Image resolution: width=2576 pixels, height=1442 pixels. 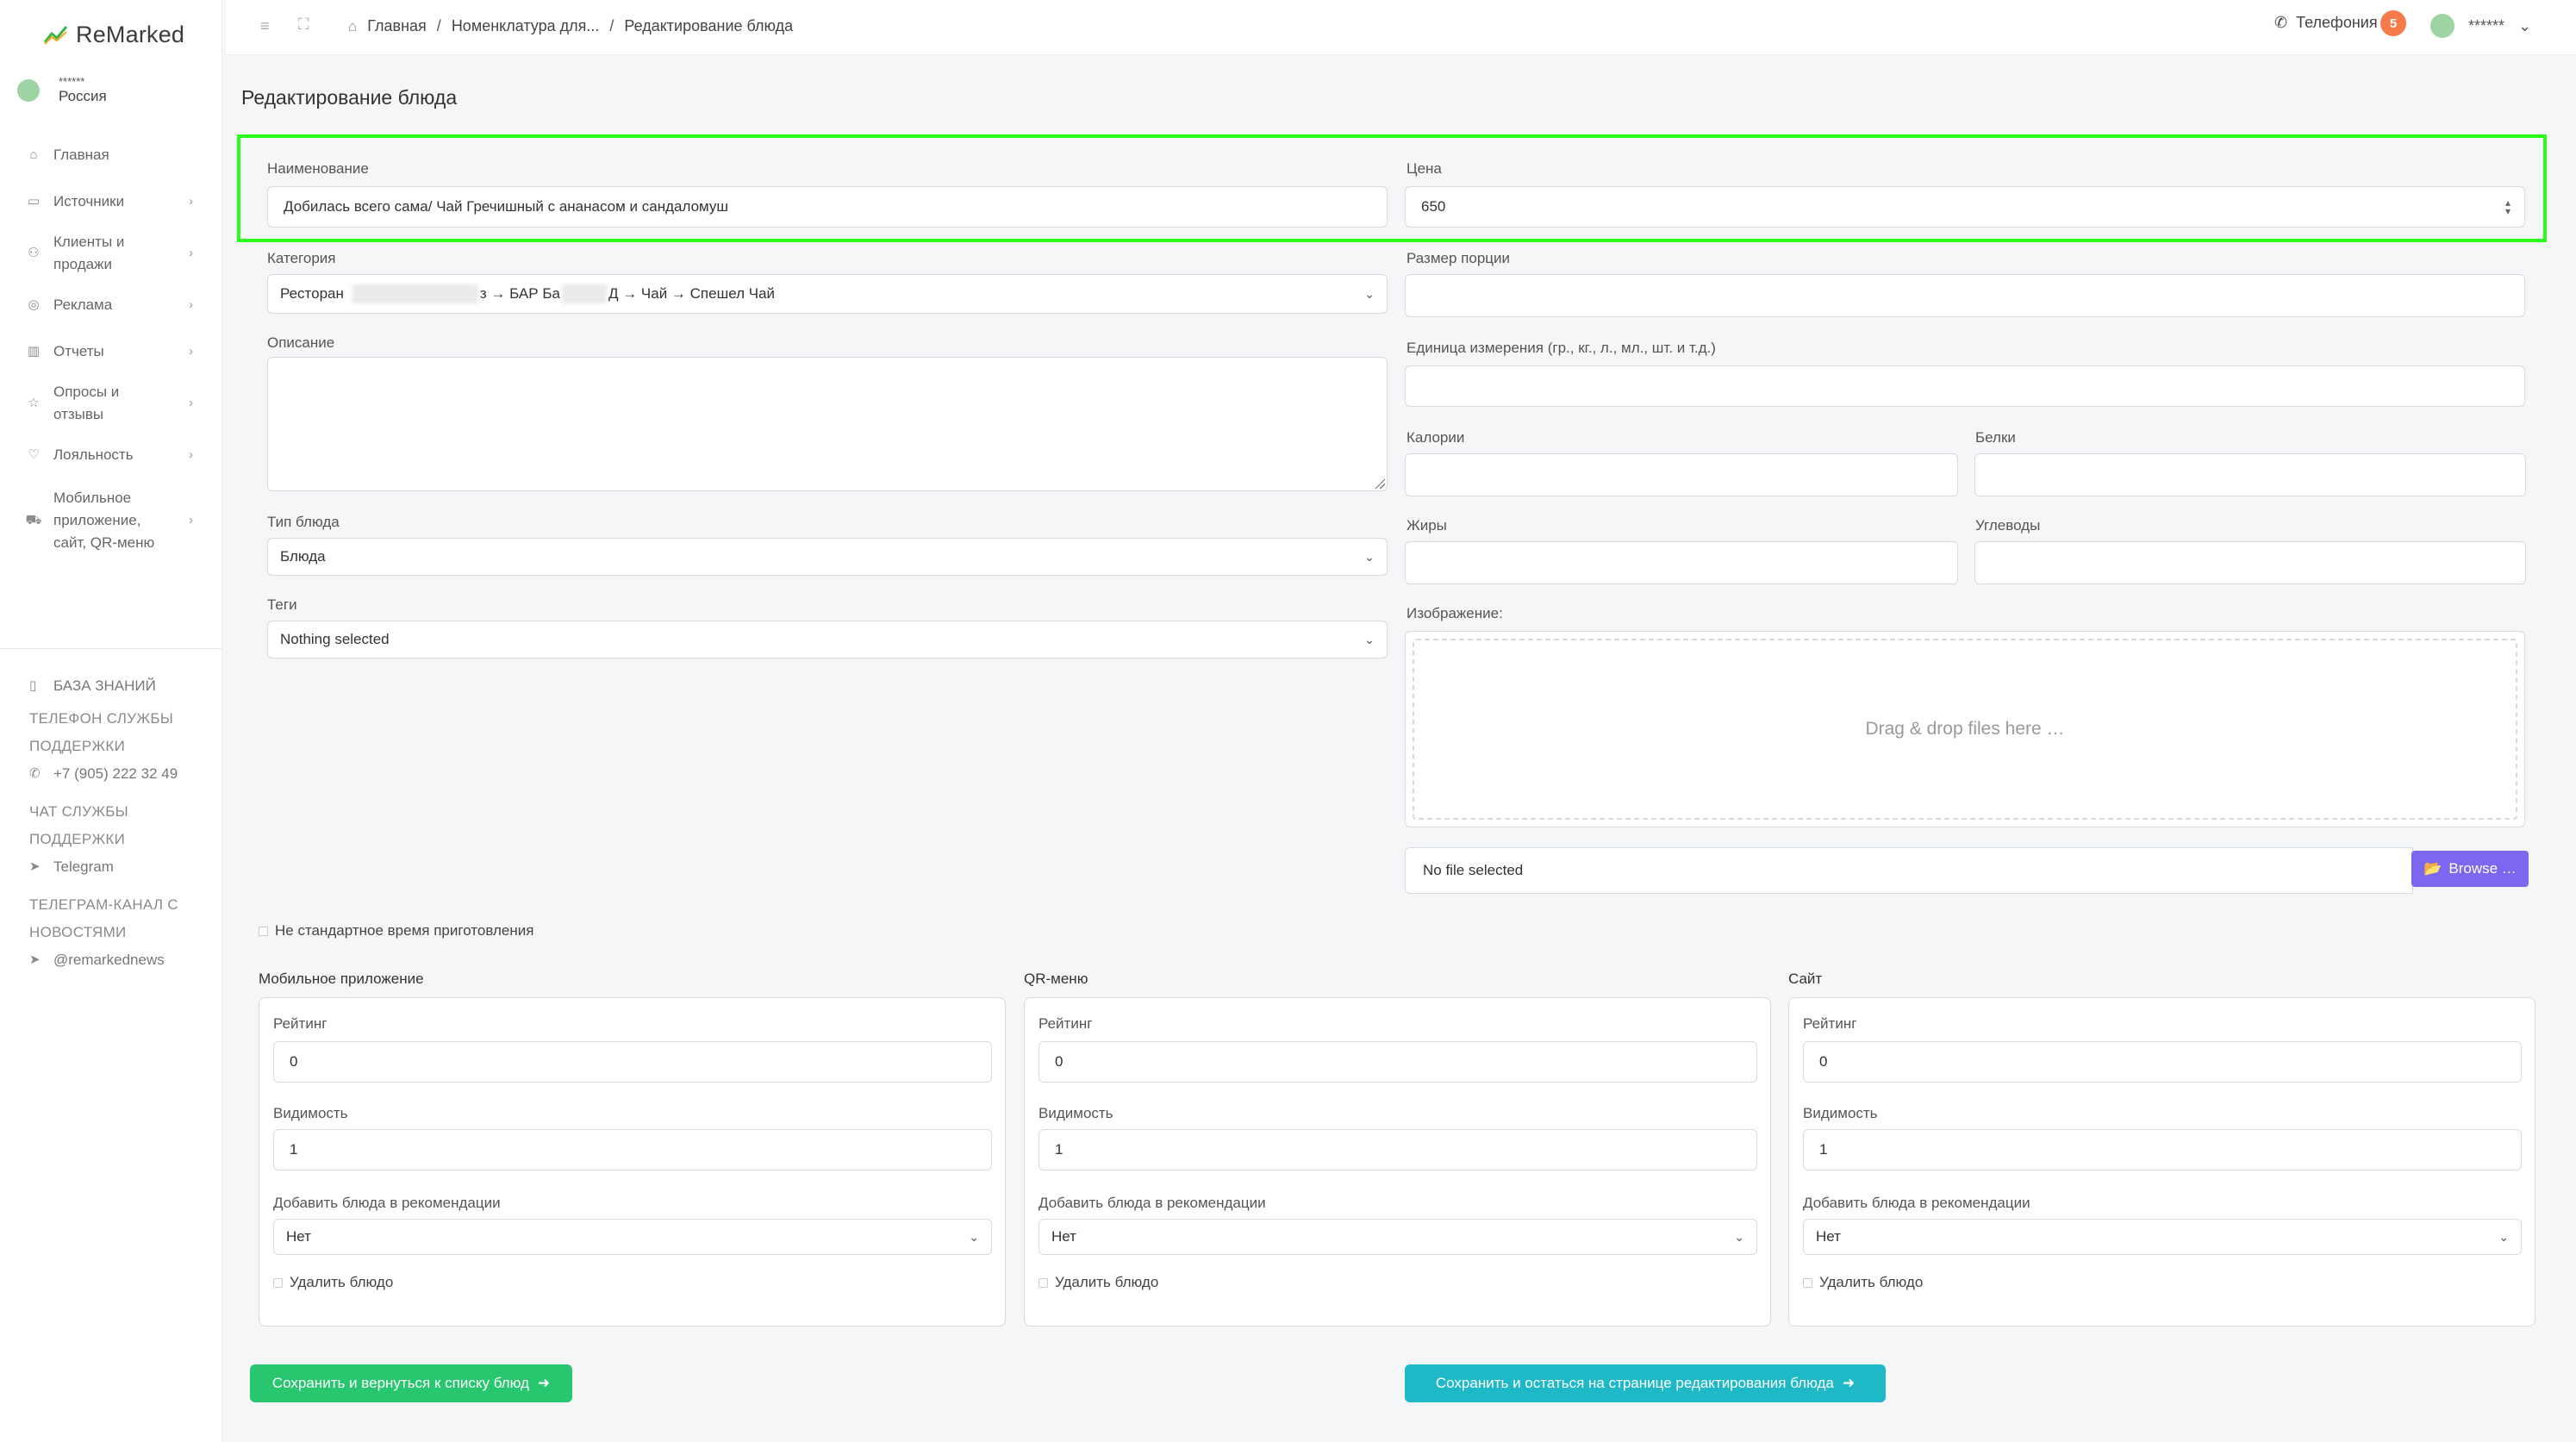 What do you see at coordinates (1398, 1149) in the screenshot?
I see `qr-visibility-input: 1` at bounding box center [1398, 1149].